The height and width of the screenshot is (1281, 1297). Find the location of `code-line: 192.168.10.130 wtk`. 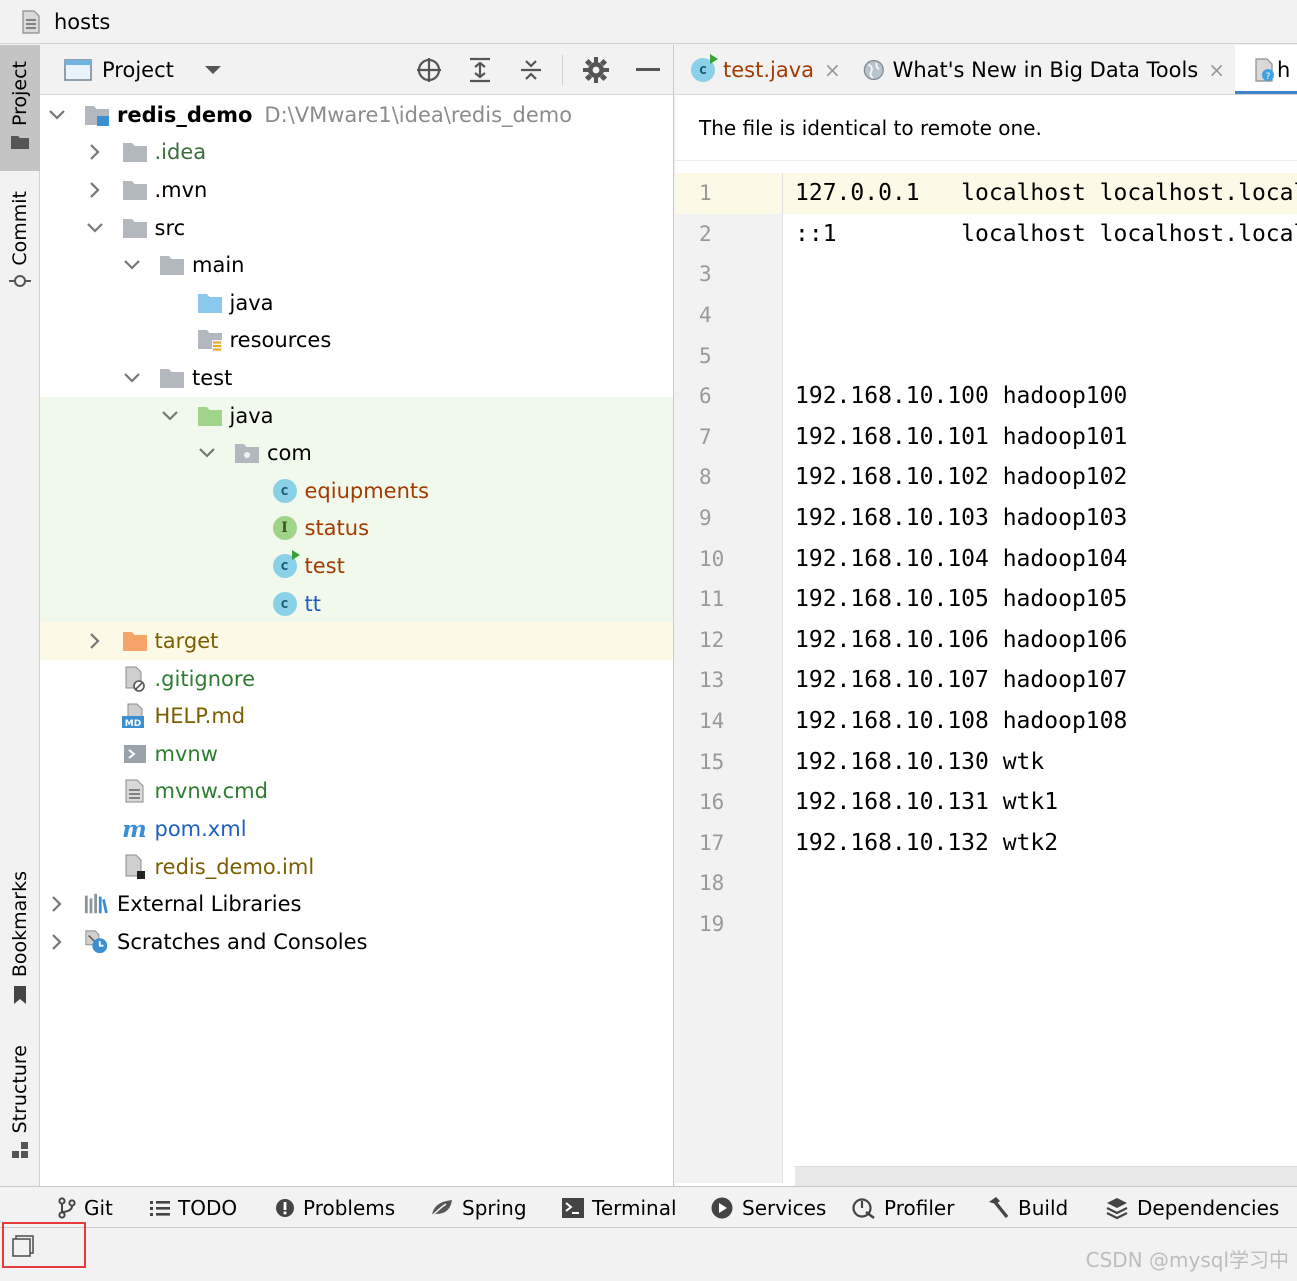

code-line: 192.168.10.130 wtk is located at coordinates (1040, 761).